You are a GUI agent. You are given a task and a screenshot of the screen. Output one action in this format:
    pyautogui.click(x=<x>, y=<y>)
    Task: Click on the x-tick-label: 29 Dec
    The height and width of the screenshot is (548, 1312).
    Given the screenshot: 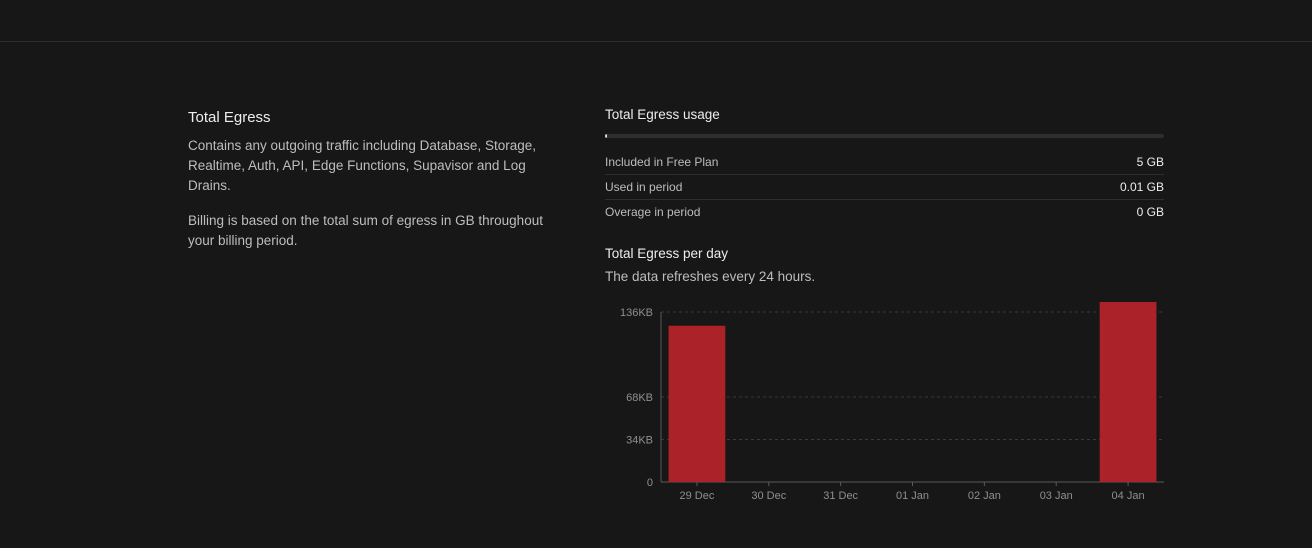 What is the action you would take?
    pyautogui.click(x=696, y=496)
    